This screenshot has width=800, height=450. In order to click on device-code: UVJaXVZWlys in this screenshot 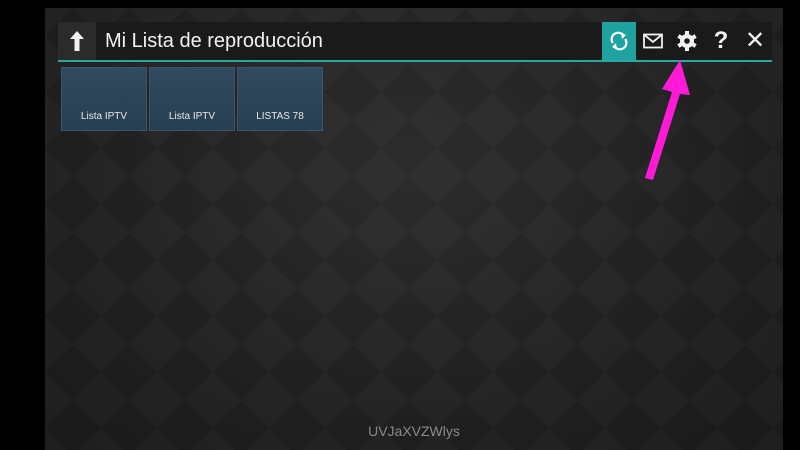, I will do `click(414, 431)`.